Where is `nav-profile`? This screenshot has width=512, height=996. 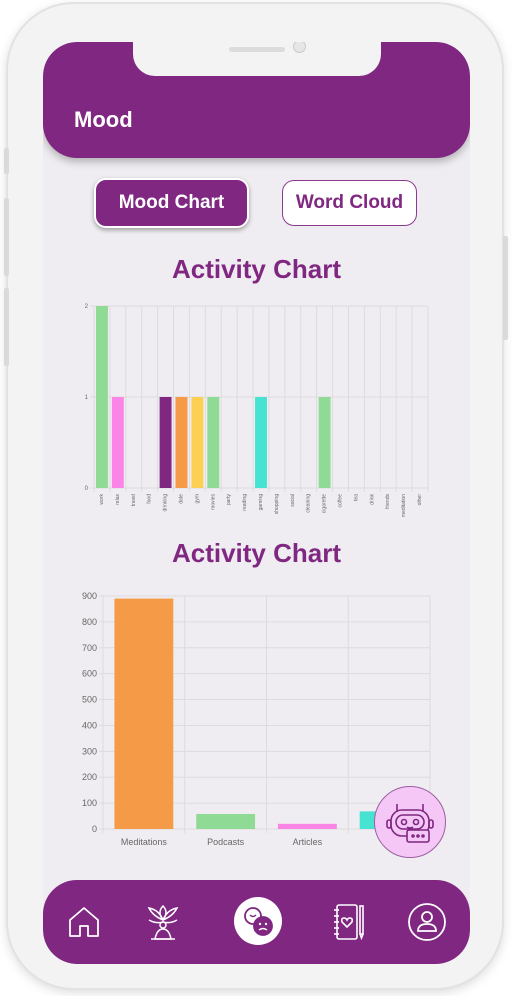
nav-profile is located at coordinates (427, 922).